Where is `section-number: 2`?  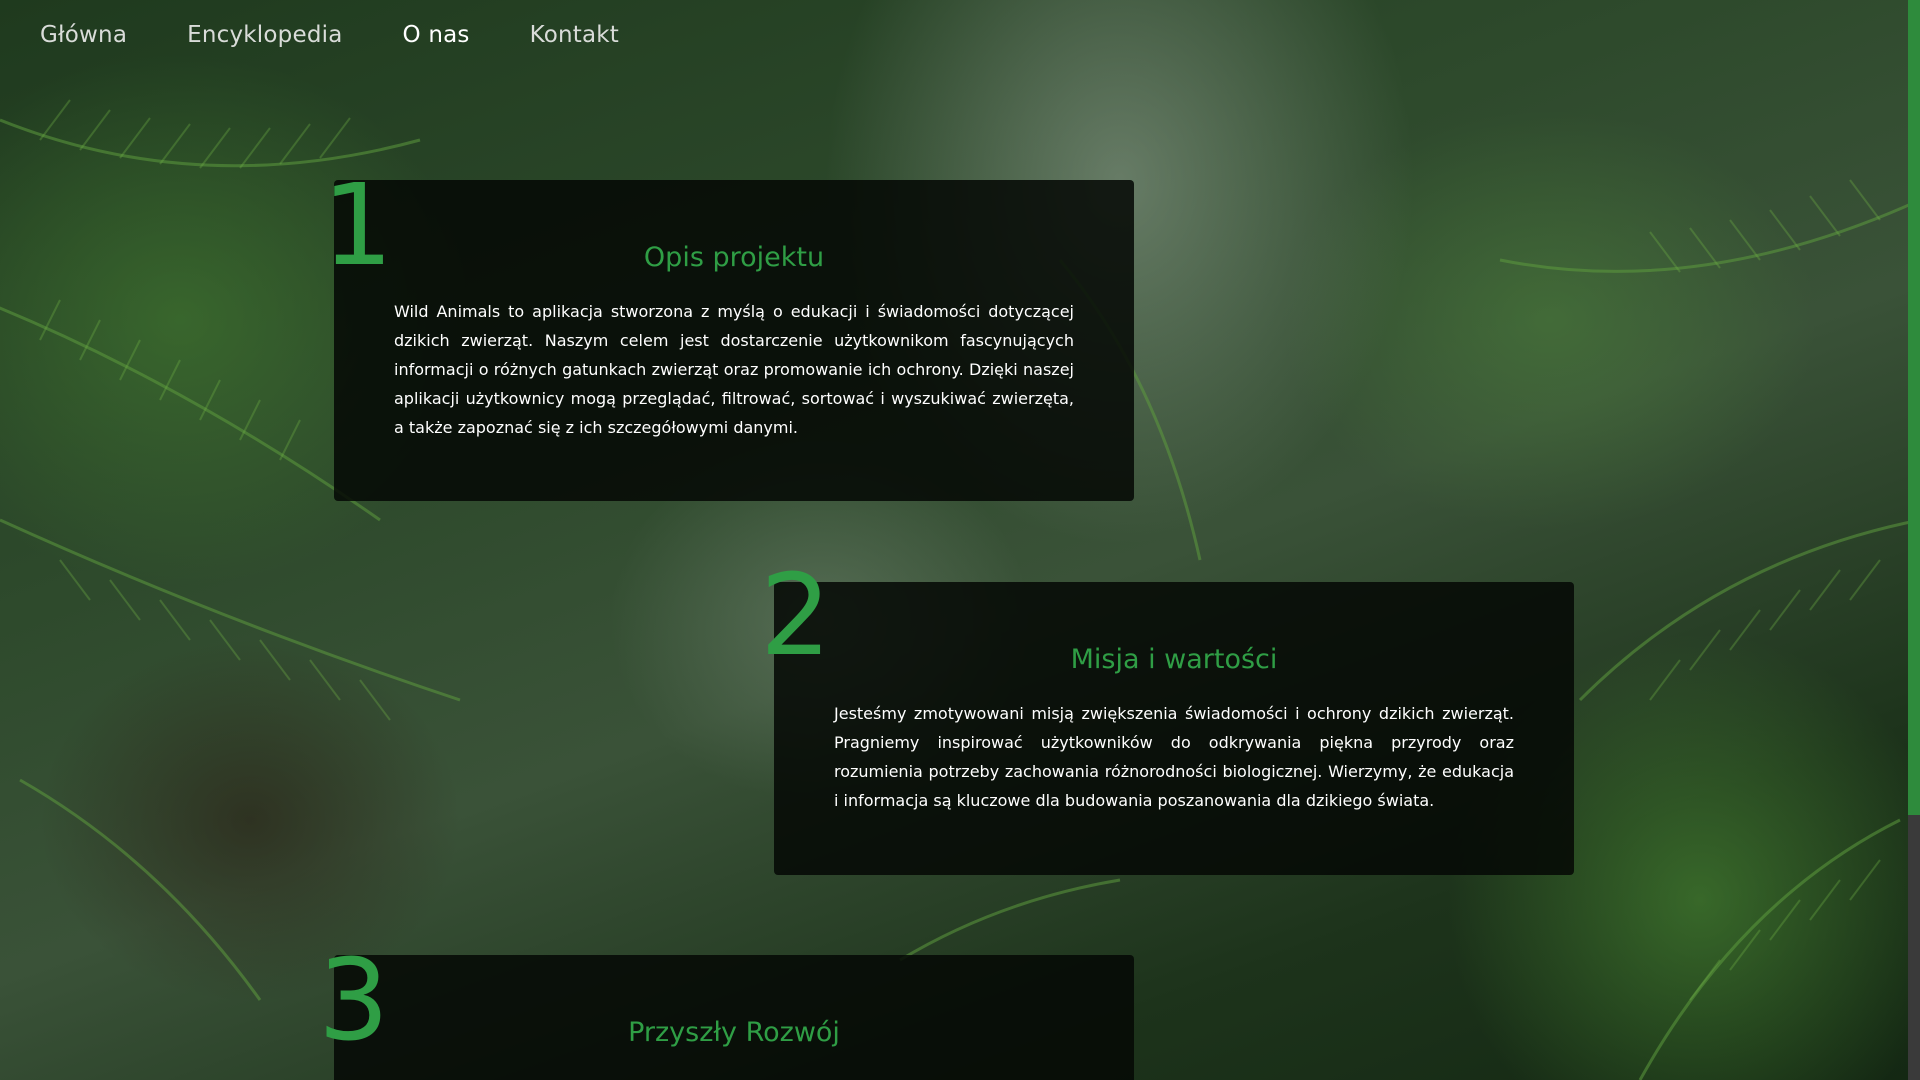 section-number: 2 is located at coordinates (796, 616).